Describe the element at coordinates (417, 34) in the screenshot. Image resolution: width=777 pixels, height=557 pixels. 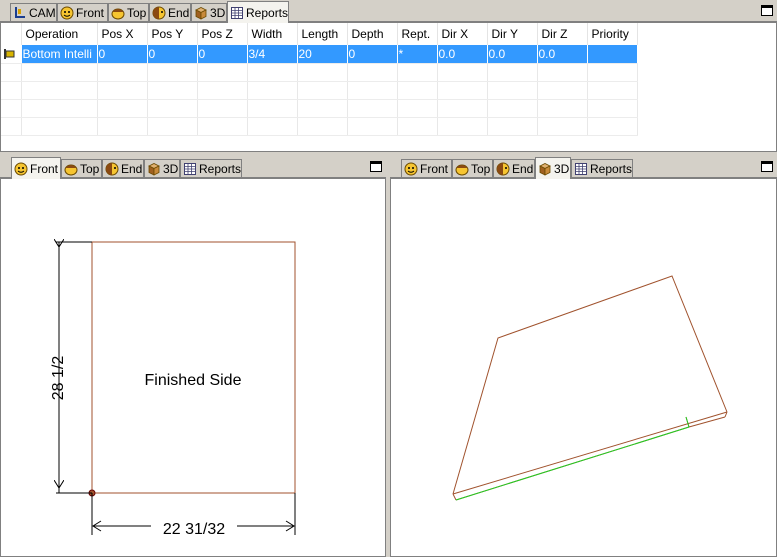
I see `column-header: Rept.` at that location.